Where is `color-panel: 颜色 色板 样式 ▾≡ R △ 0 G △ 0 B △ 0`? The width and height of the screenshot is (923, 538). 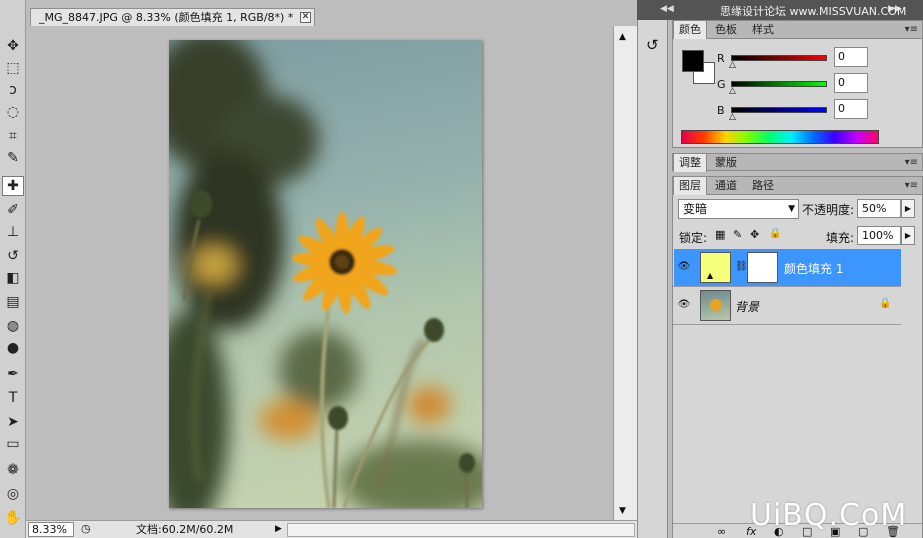 color-panel: 颜色 色板 样式 ▾≡ R △ 0 G △ 0 B △ 0 is located at coordinates (797, 84).